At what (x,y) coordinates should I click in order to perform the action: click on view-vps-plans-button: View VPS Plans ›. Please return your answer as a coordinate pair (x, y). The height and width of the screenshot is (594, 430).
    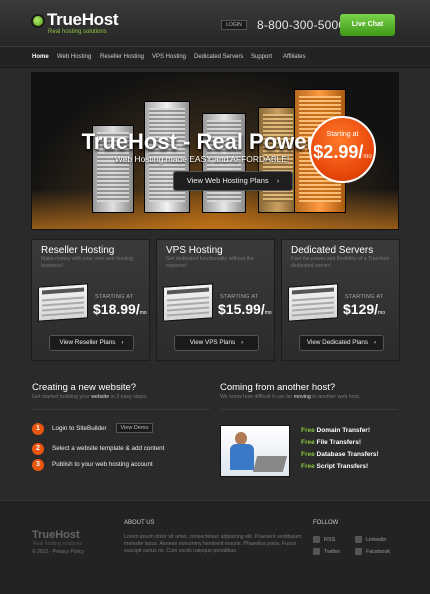
    Looking at the image, I should click on (216, 343).